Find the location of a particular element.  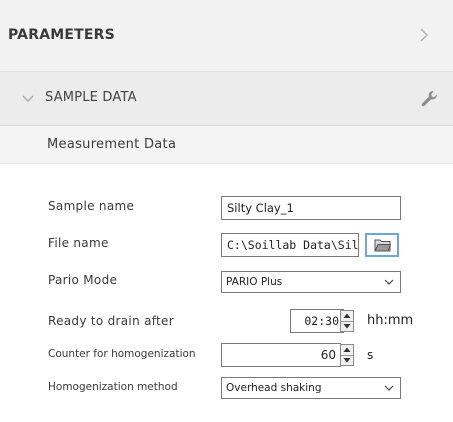

counter-spinner is located at coordinates (347, 355).